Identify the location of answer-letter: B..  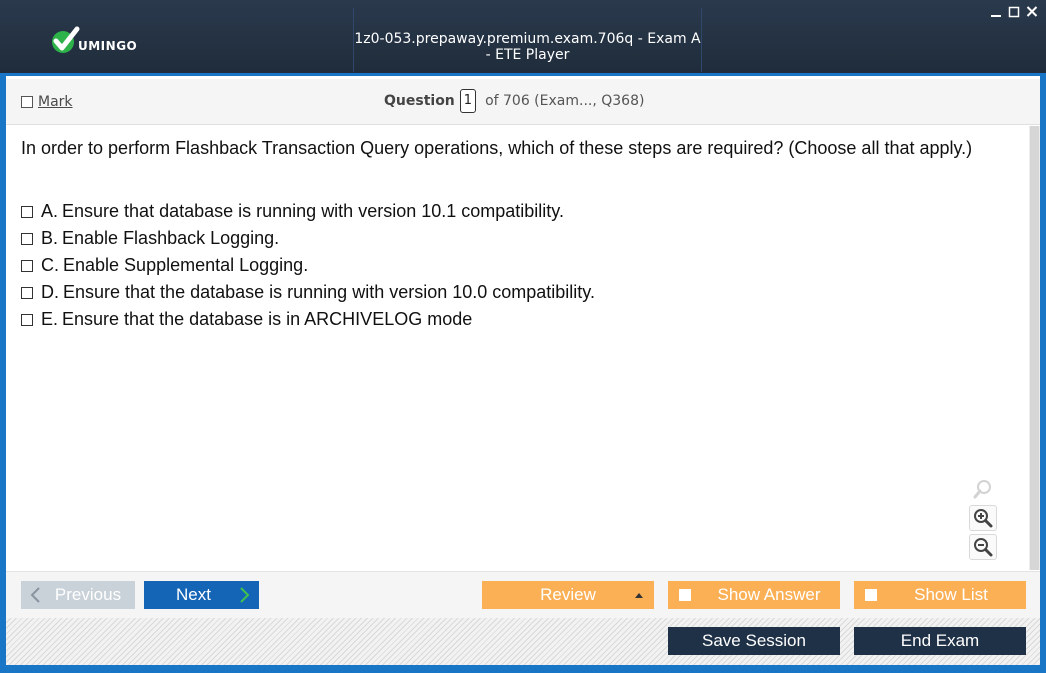
(50, 238).